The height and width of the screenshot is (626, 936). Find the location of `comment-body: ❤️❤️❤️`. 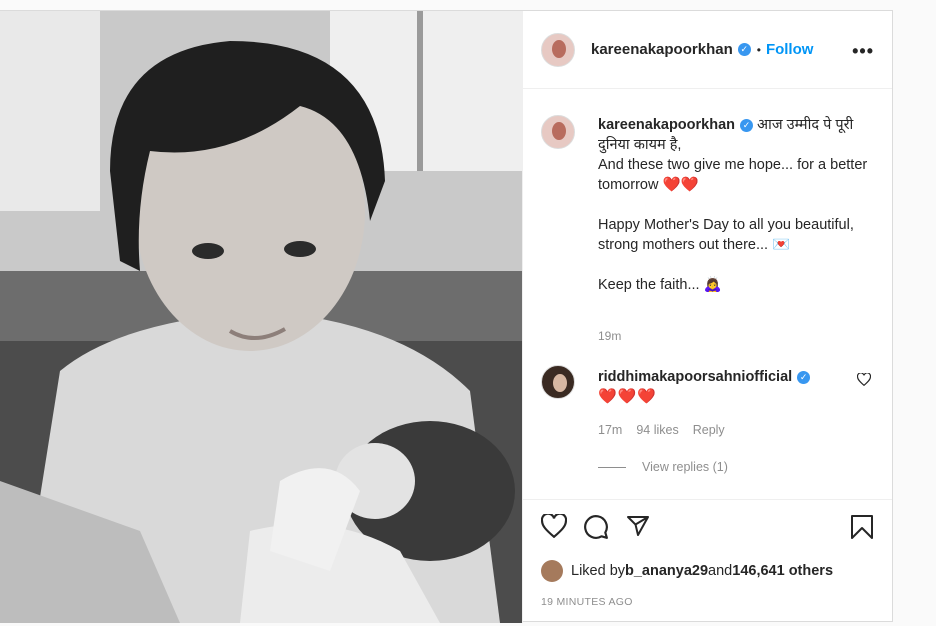

comment-body: ❤️❤️❤️ is located at coordinates (628, 396).